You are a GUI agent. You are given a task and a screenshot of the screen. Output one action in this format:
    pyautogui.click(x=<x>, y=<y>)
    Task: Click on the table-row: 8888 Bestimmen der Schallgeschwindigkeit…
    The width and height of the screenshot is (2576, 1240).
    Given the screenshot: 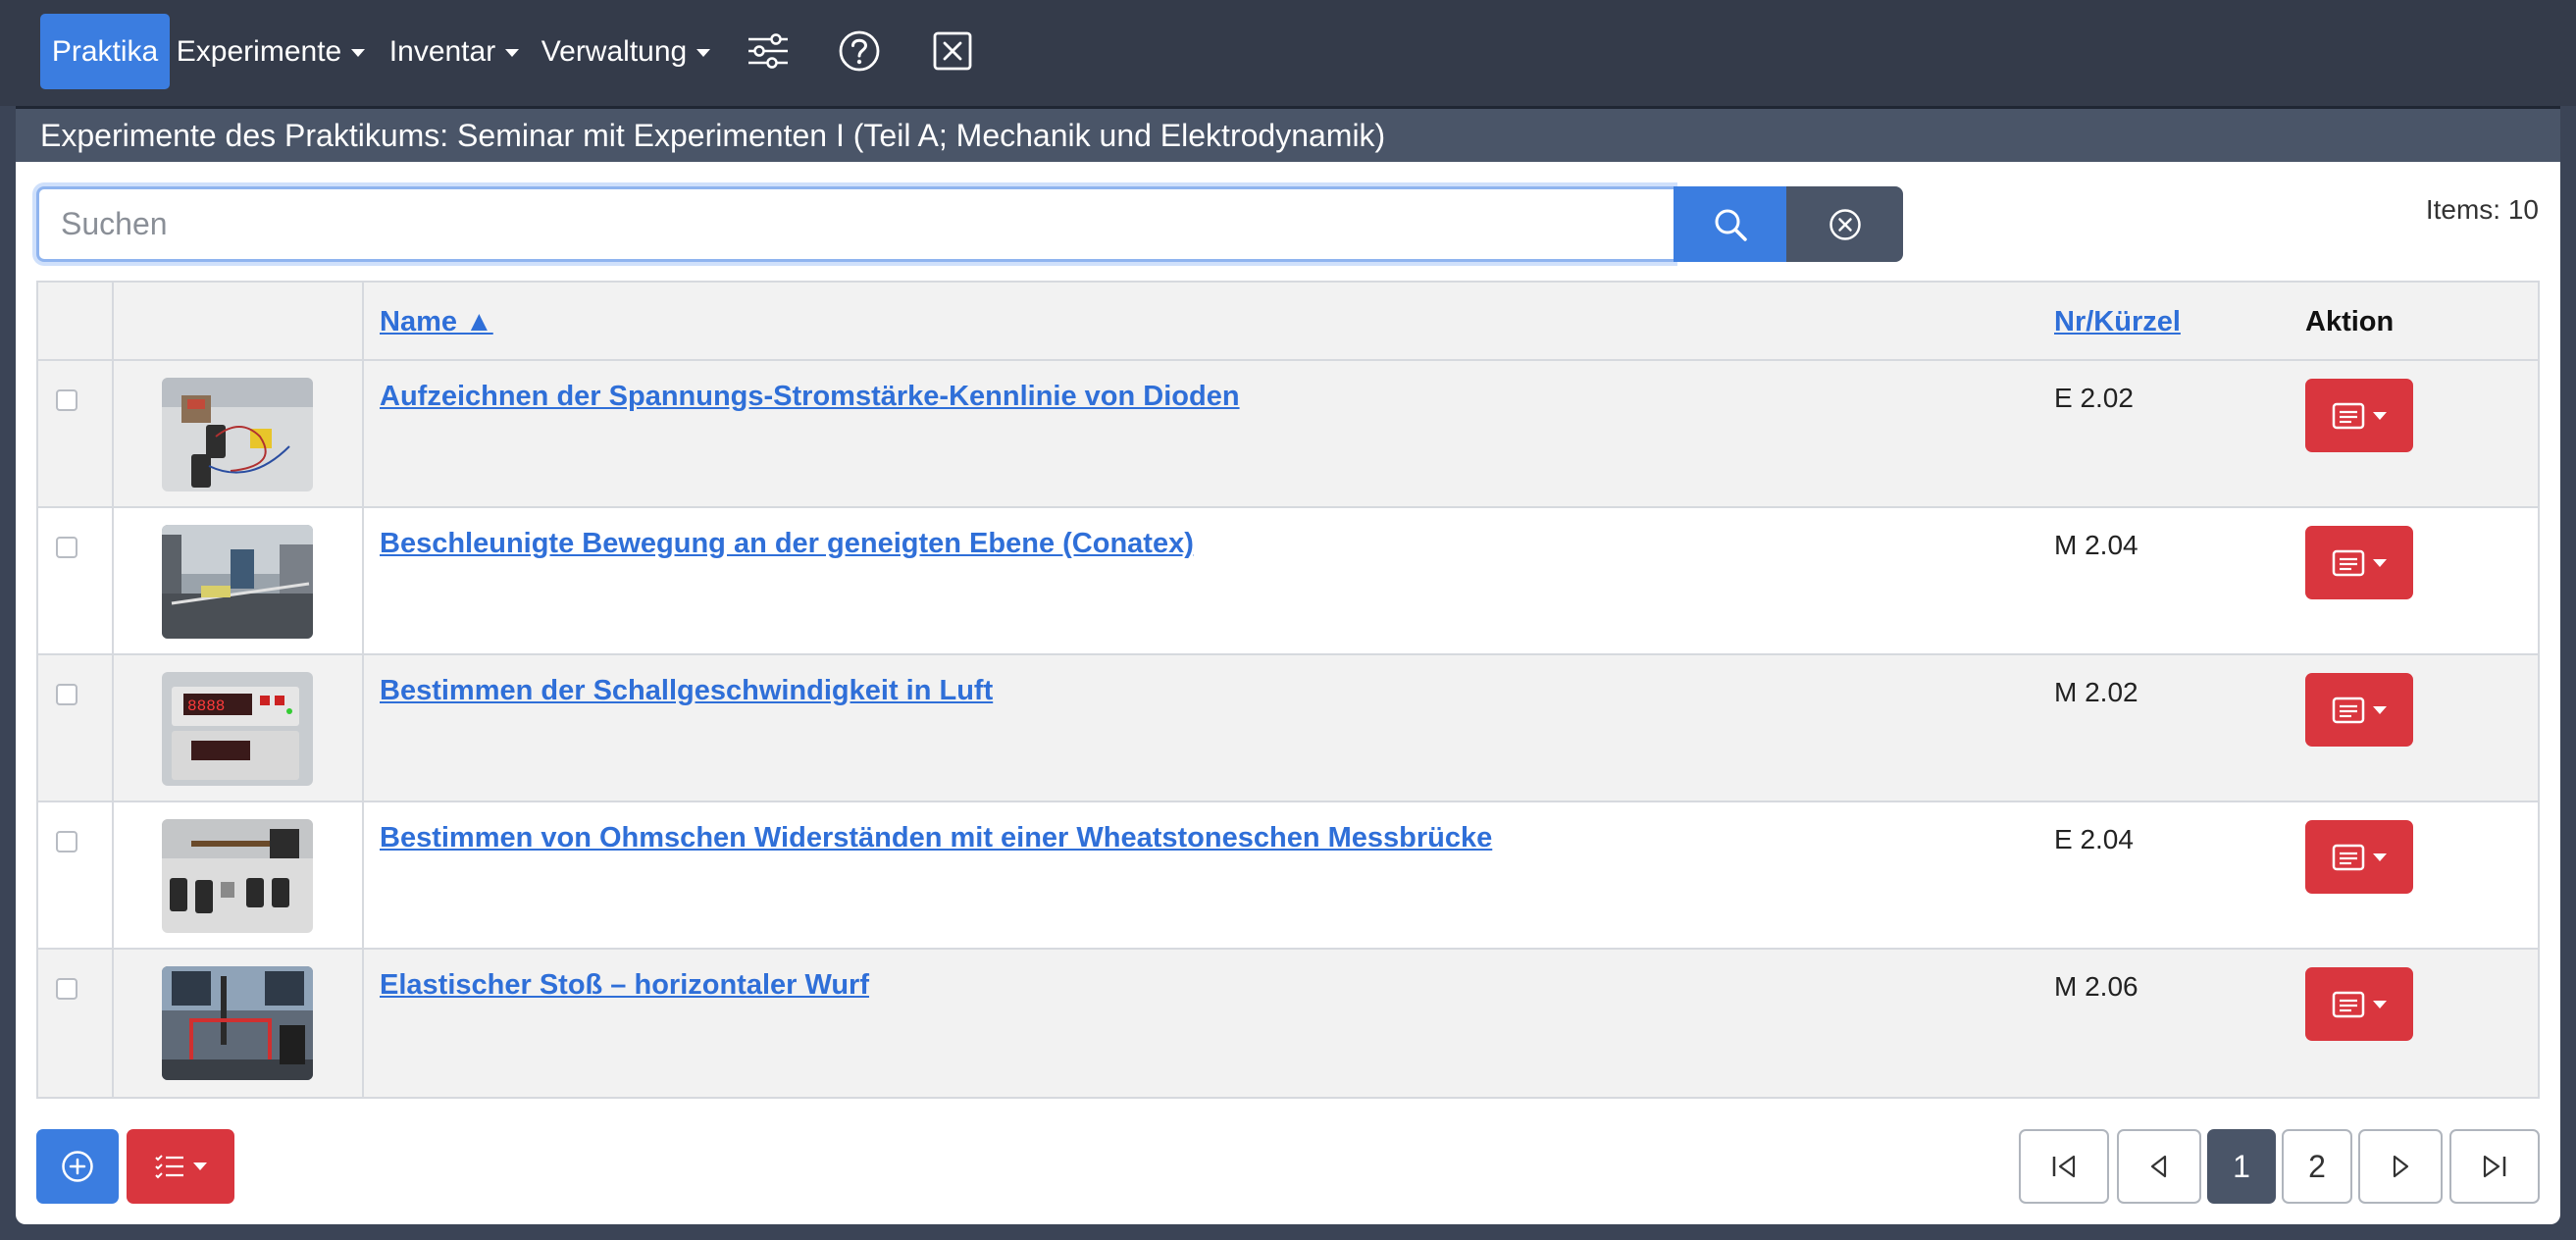 What is the action you would take?
    pyautogui.click(x=1288, y=728)
    